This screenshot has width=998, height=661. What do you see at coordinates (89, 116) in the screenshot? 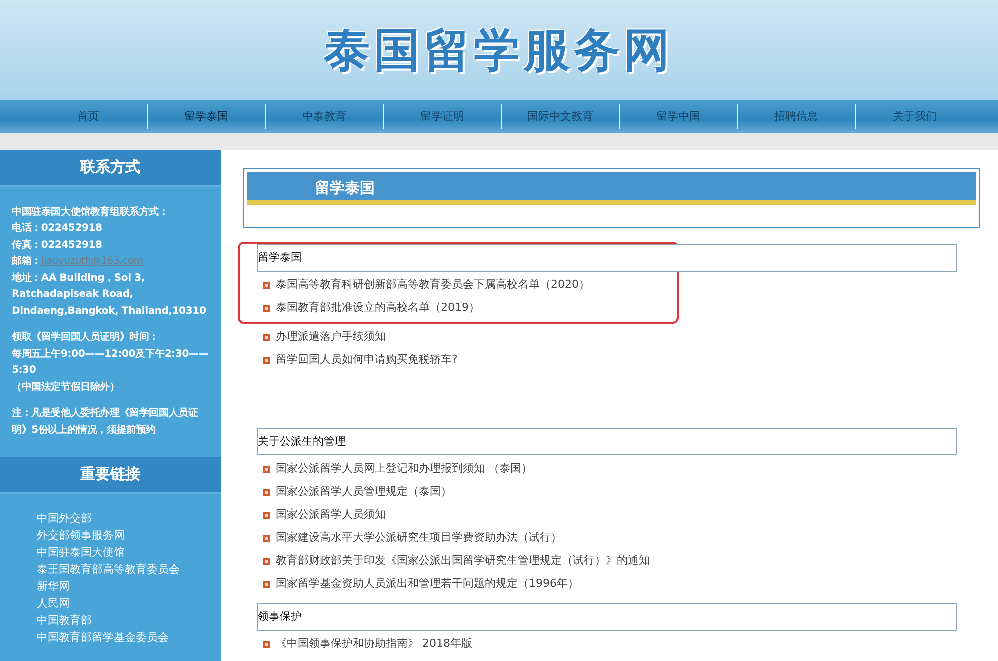
I see `nav-tab: 首页` at bounding box center [89, 116].